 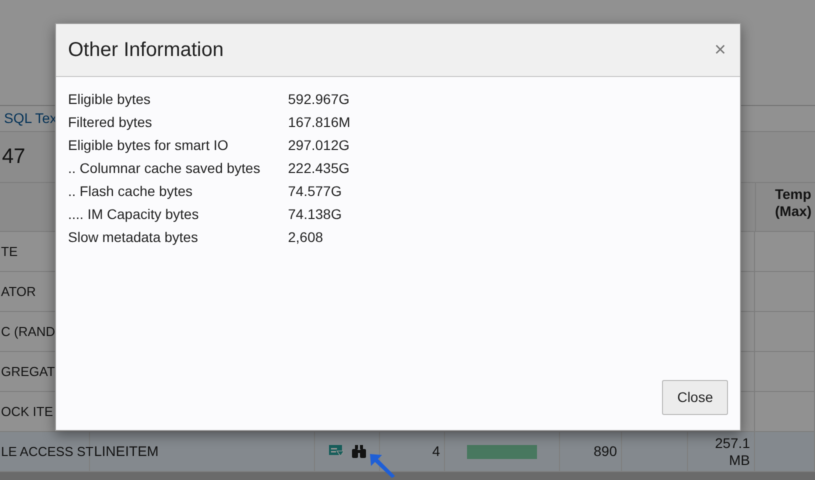 What do you see at coordinates (319, 145) in the screenshot?
I see `info-value: 297.012G` at bounding box center [319, 145].